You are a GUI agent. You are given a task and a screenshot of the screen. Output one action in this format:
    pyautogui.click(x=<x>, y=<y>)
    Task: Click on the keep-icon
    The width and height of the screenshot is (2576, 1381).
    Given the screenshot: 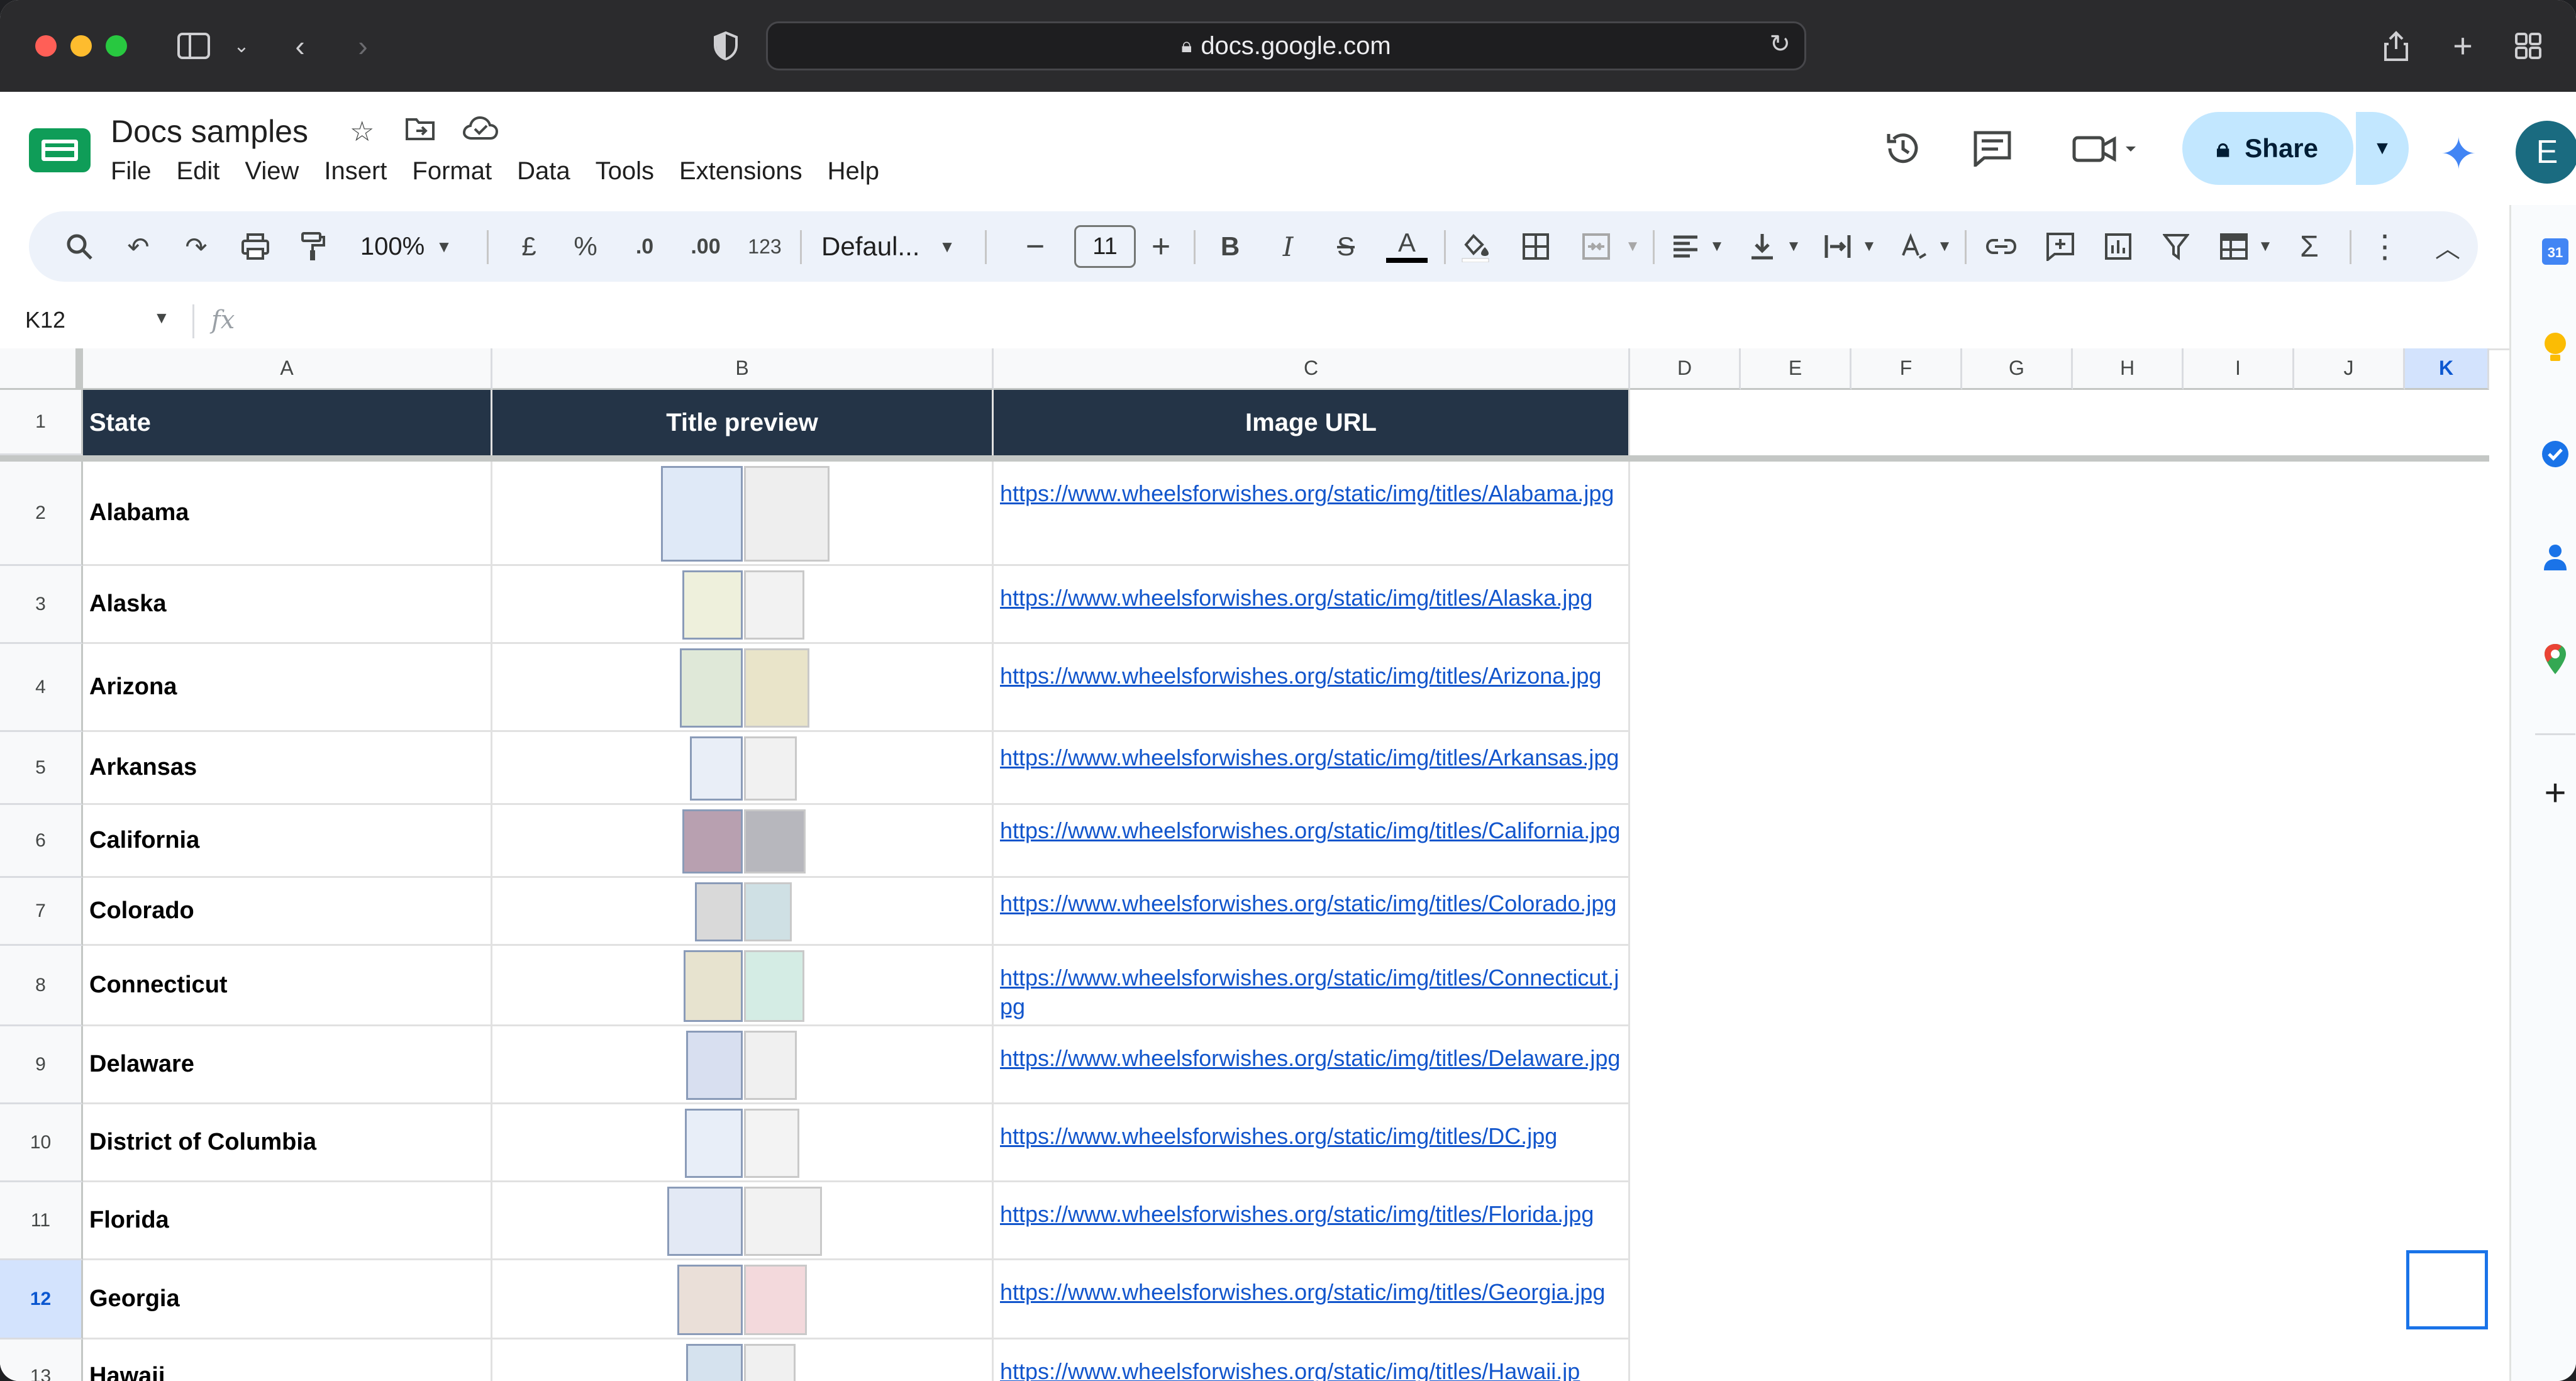 What is the action you would take?
    pyautogui.click(x=2555, y=347)
    